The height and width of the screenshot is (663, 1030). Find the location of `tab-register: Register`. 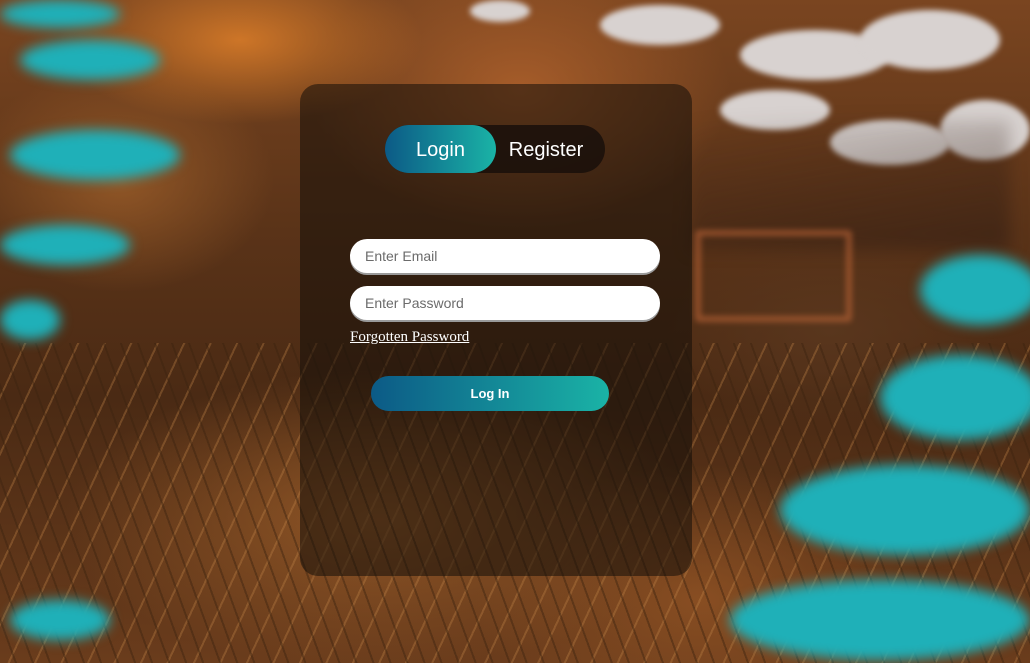

tab-register: Register is located at coordinates (546, 149).